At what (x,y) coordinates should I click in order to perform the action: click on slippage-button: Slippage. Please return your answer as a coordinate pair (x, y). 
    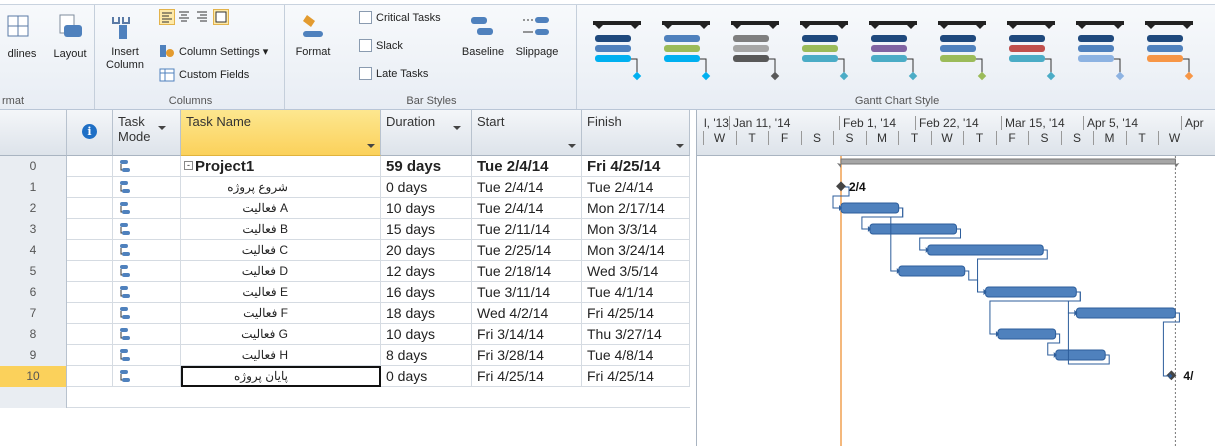
    Looking at the image, I should click on (537, 35).